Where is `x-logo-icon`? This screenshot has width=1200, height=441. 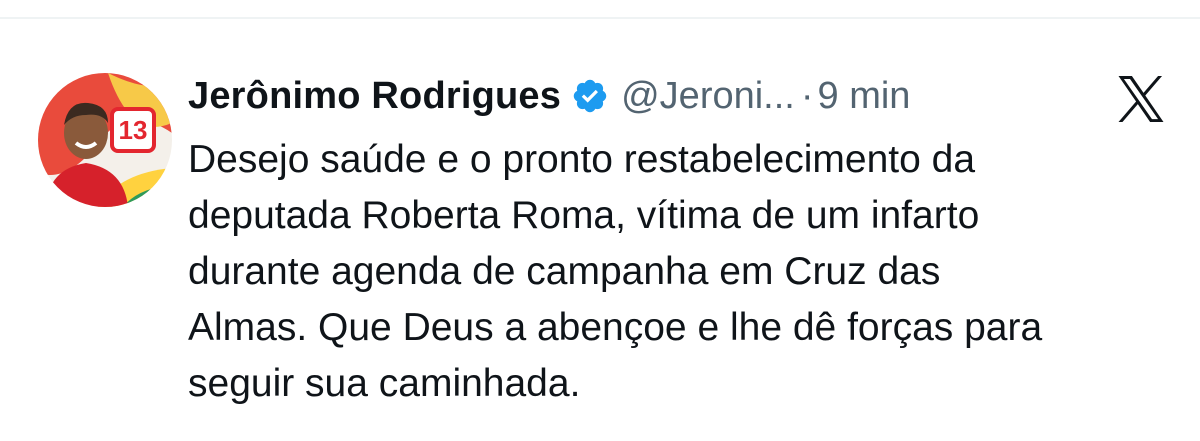 x-logo-icon is located at coordinates (1141, 99).